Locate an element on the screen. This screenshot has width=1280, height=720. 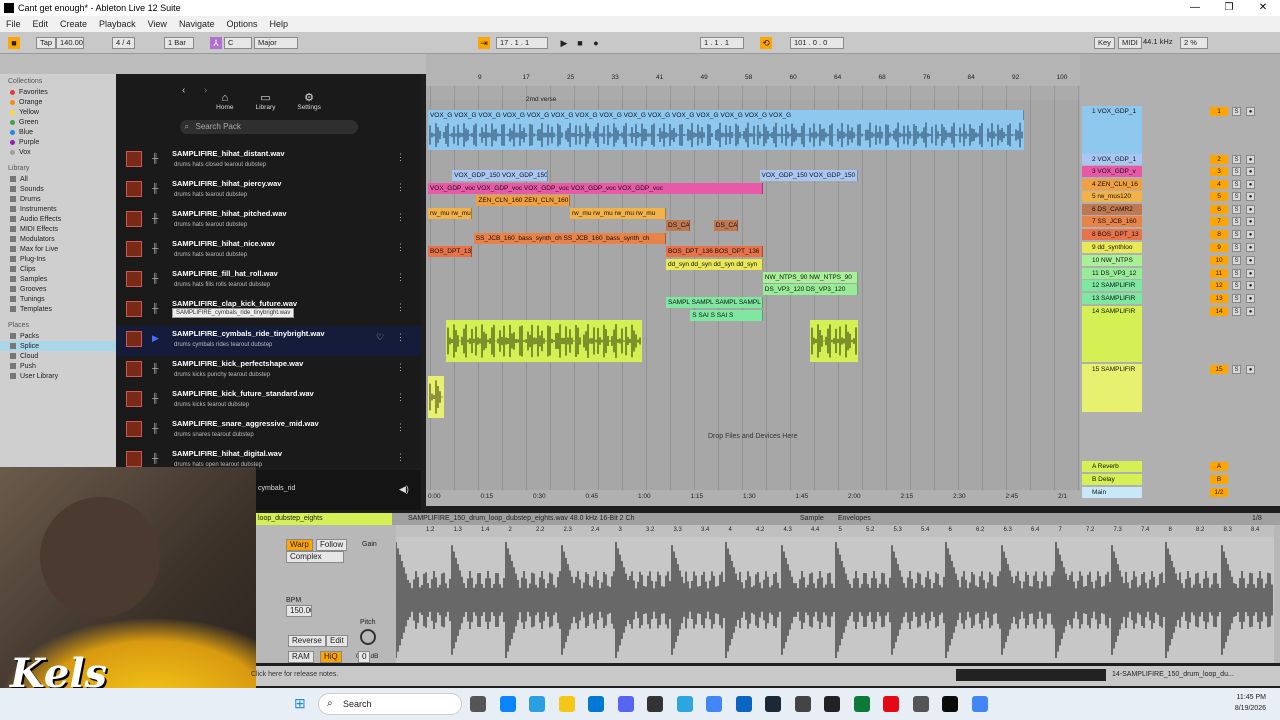
sample-tab: Sample is located at coordinates (812, 518).